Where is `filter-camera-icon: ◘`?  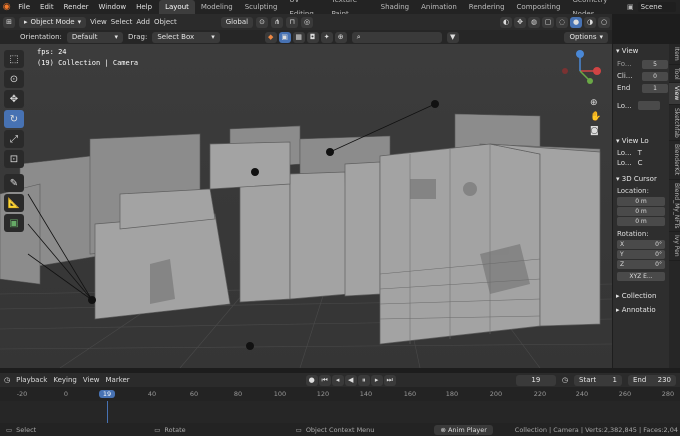
filter-camera-icon: ◘ is located at coordinates (312, 37).